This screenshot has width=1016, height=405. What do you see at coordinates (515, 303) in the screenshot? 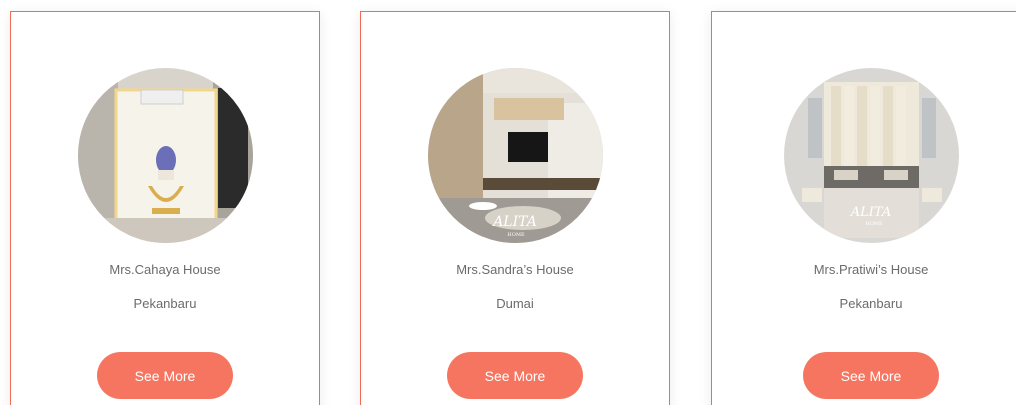
I see `project-city: Dumai` at bounding box center [515, 303].